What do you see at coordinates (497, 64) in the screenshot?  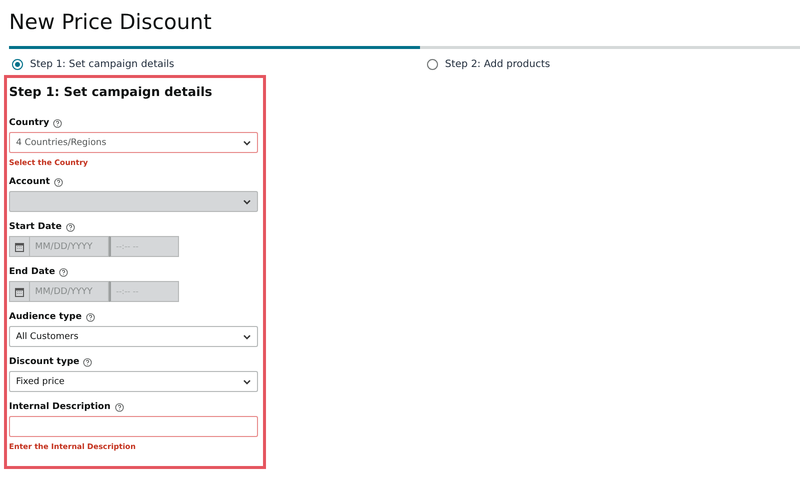 I see `step-label: Step 2: Add products` at bounding box center [497, 64].